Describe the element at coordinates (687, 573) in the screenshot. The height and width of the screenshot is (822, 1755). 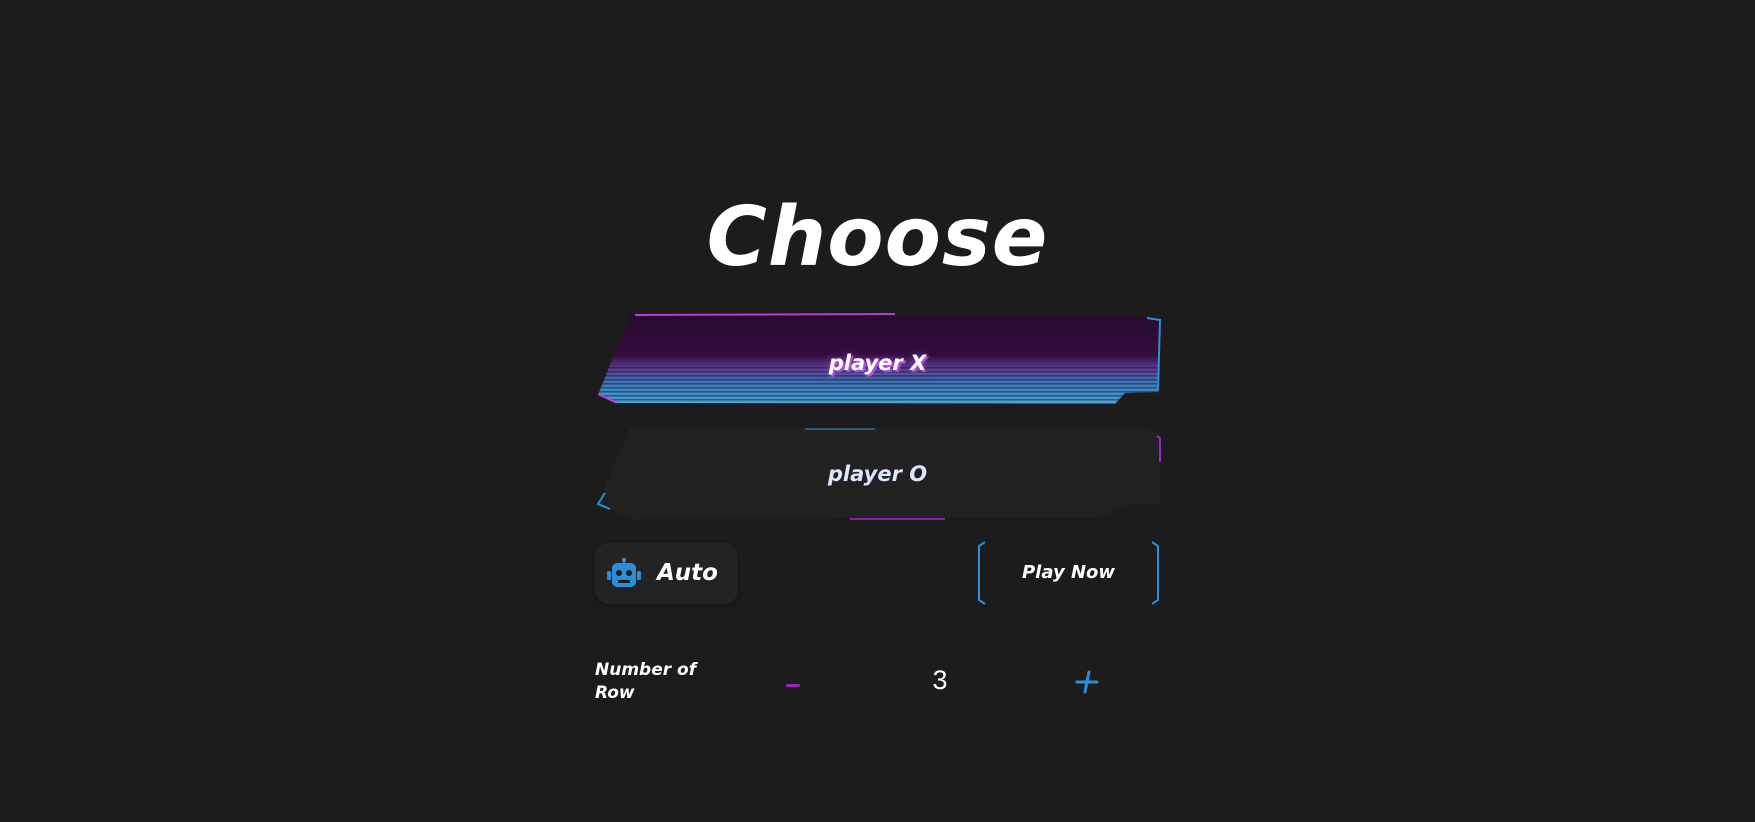
I see `auto-label: Auto` at that location.